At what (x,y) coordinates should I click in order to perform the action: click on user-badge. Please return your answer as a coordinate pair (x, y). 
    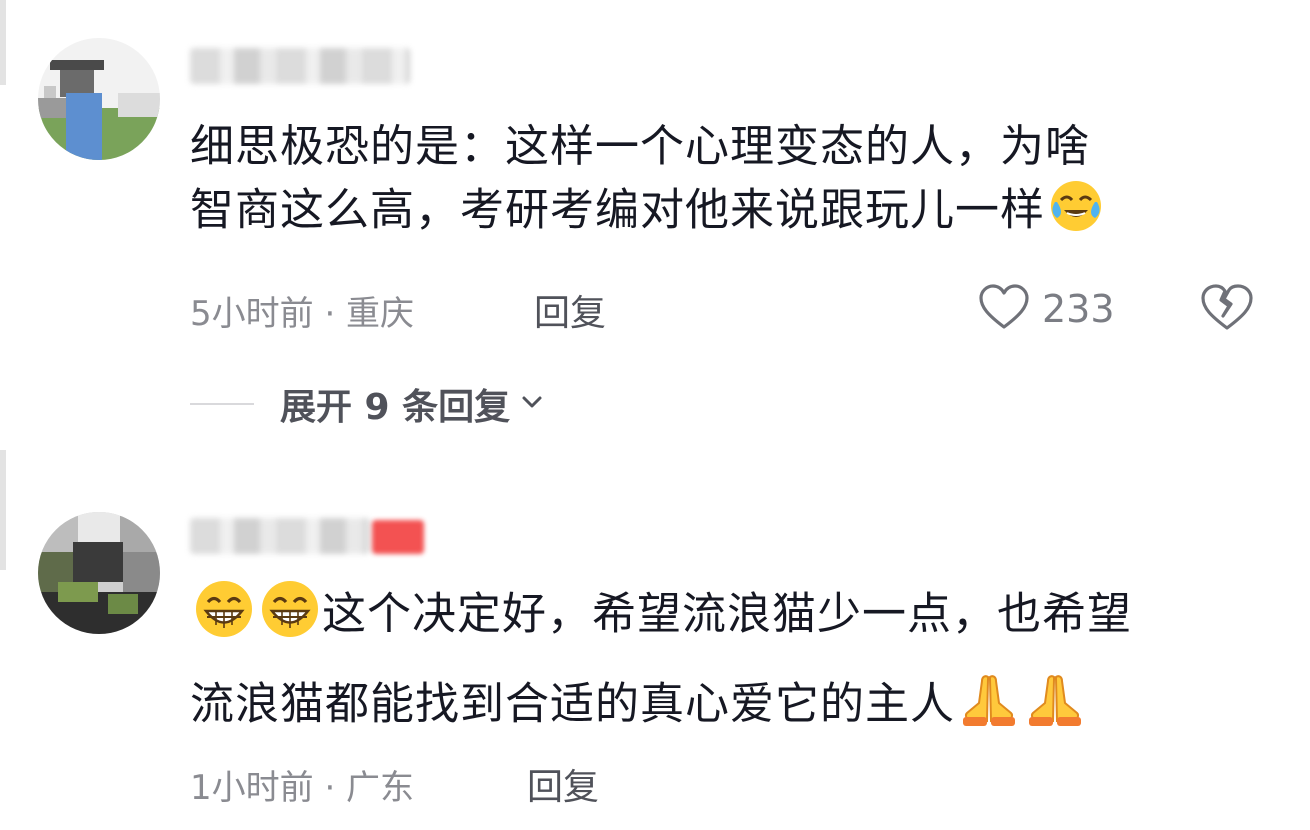
    Looking at the image, I should click on (398, 537).